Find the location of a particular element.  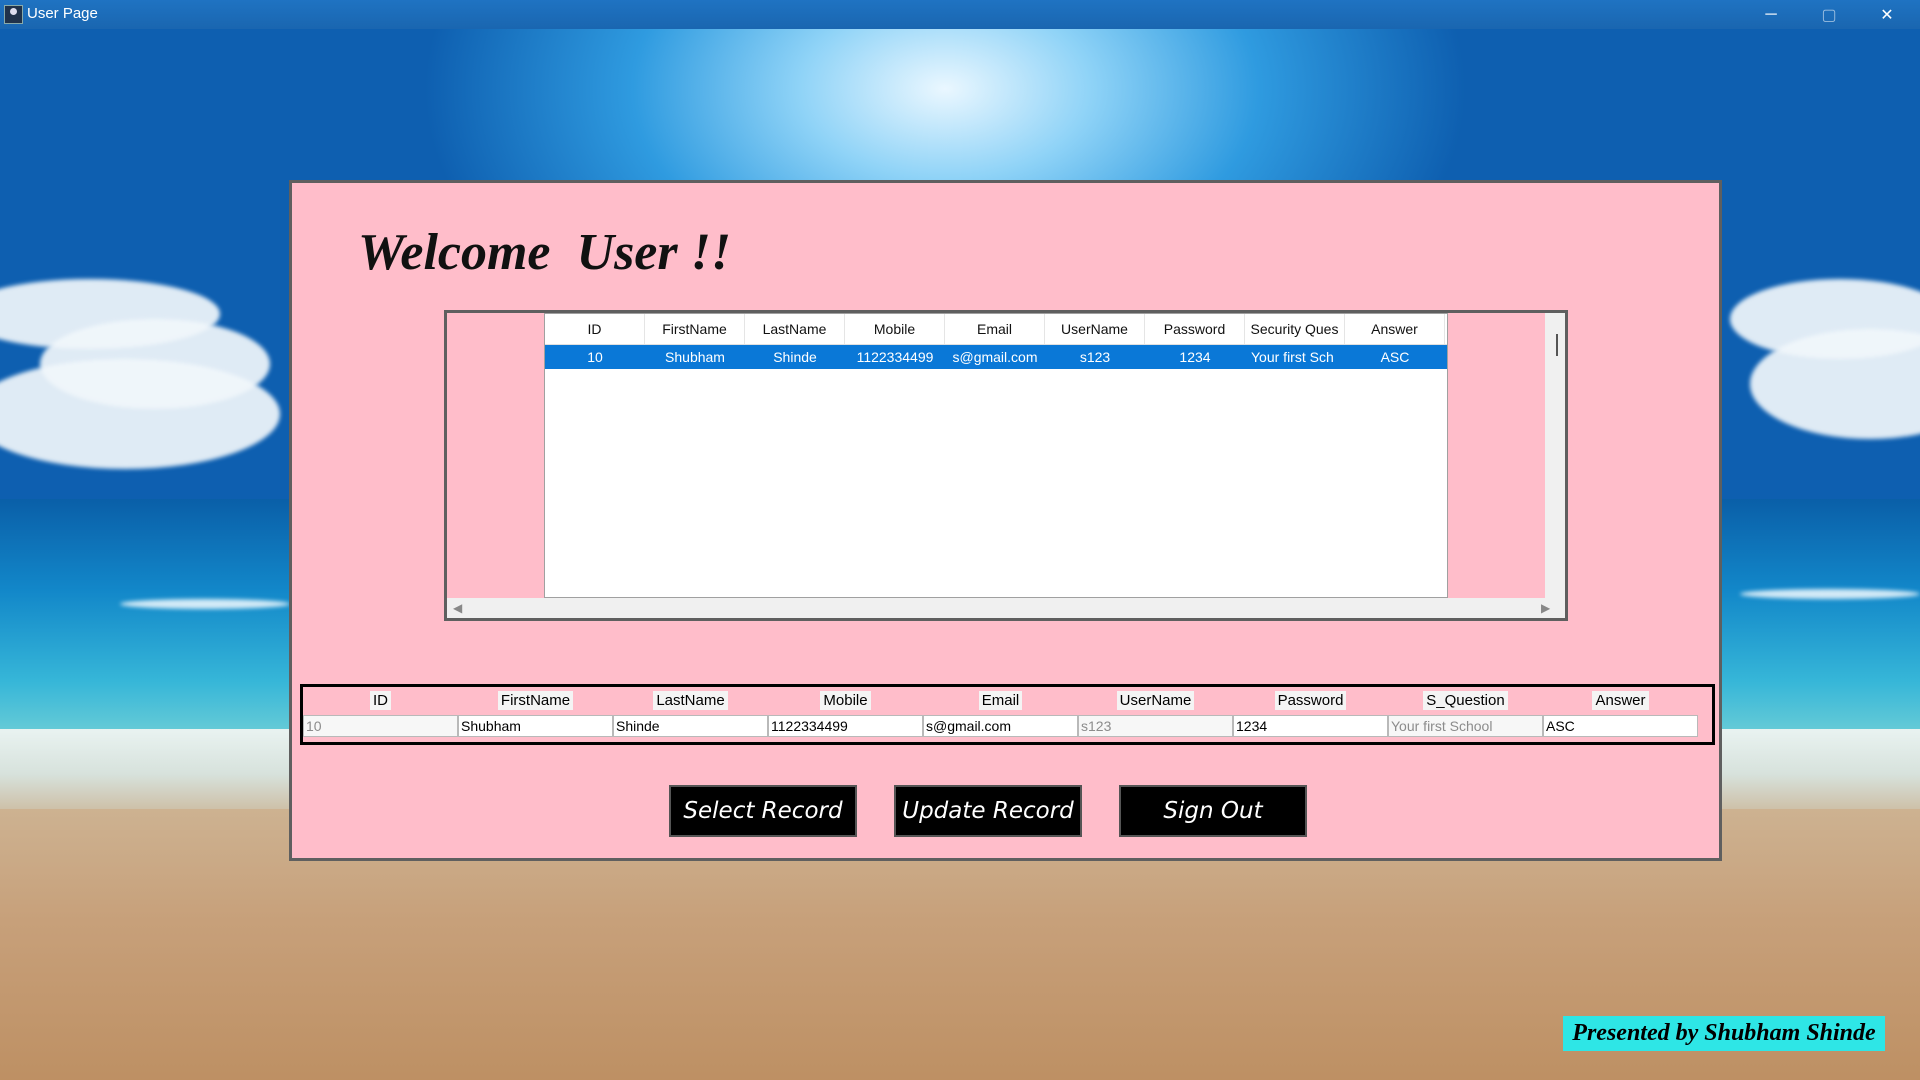

column-header-id: ID is located at coordinates (595, 329).